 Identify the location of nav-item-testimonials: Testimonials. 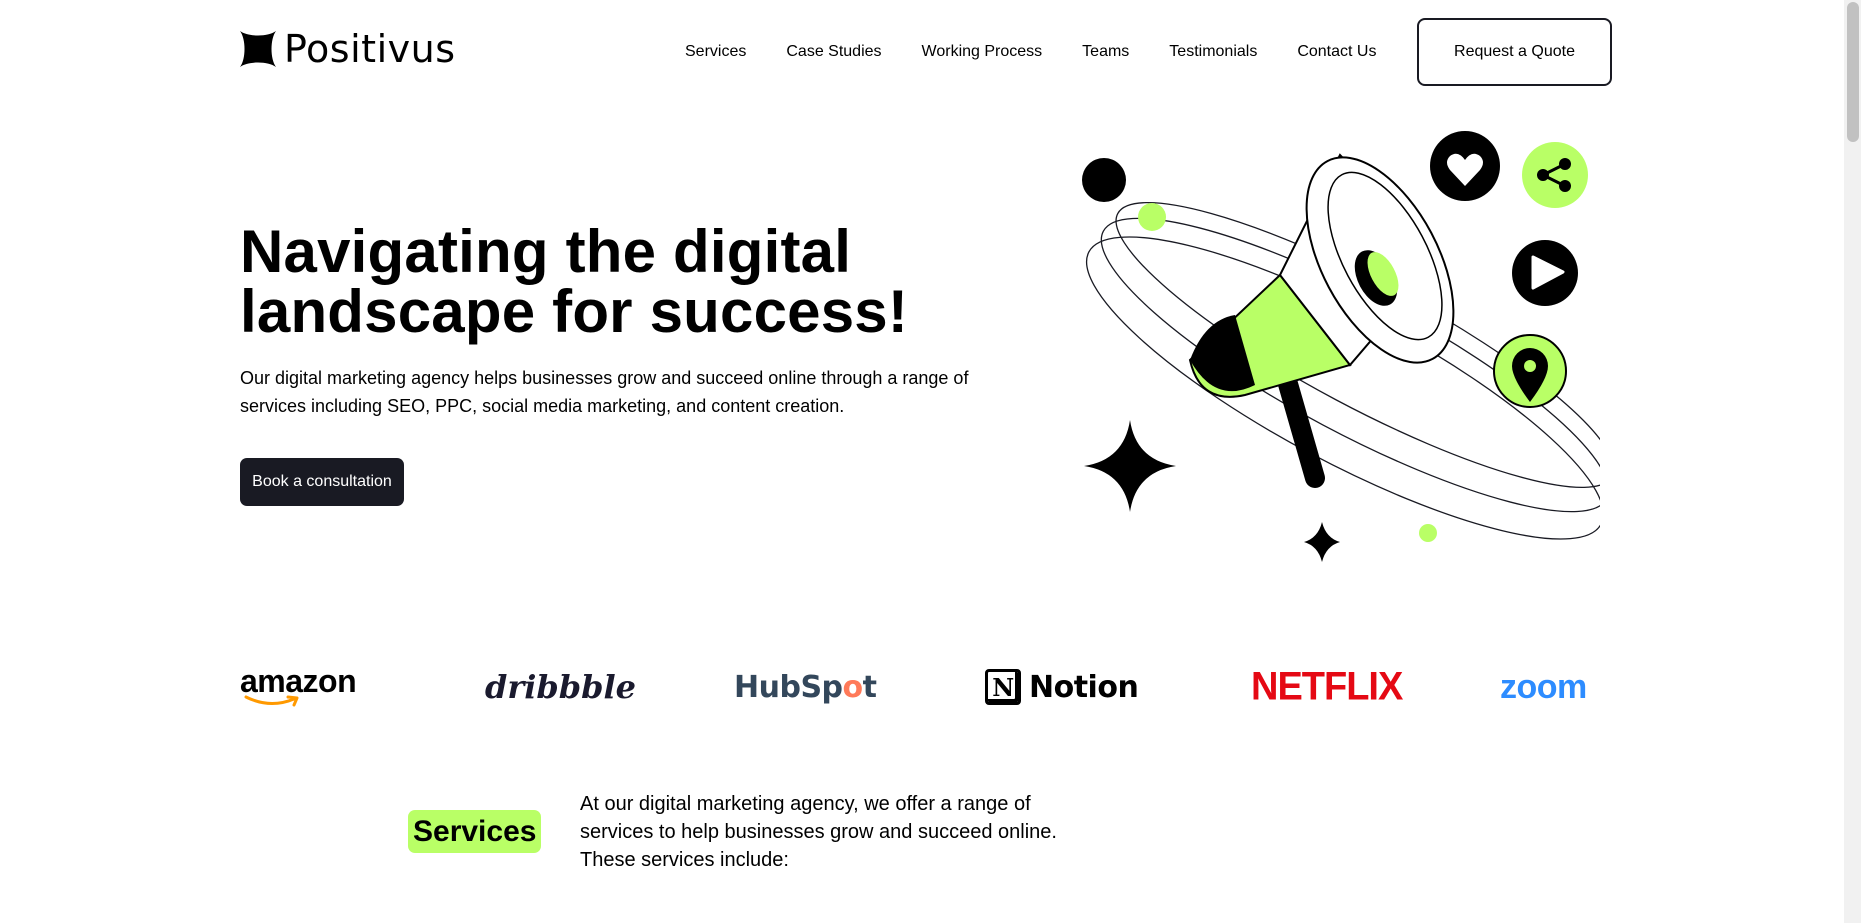
(1213, 52).